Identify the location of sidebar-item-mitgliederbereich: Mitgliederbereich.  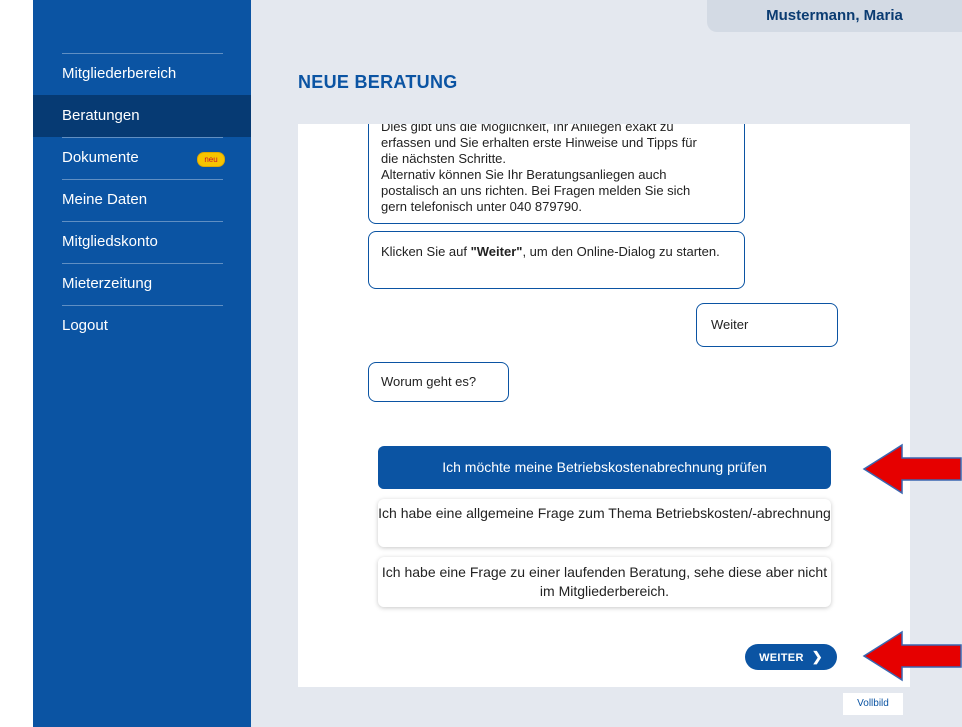
(142, 74).